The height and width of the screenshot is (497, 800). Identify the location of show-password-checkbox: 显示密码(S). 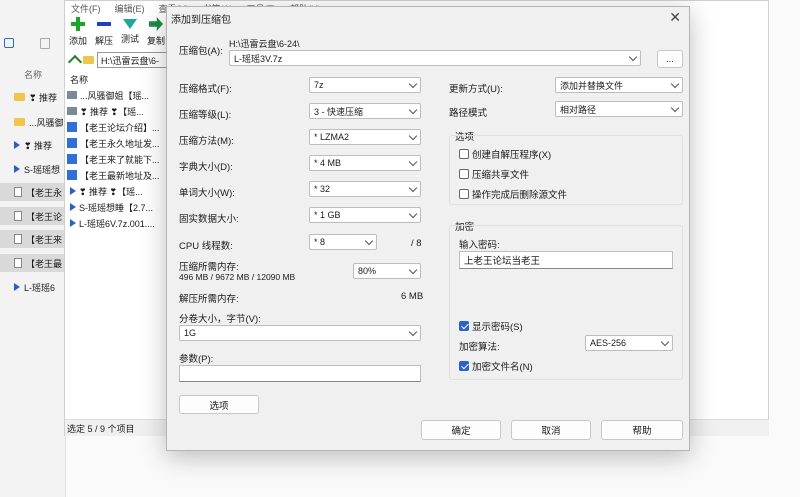
(491, 326).